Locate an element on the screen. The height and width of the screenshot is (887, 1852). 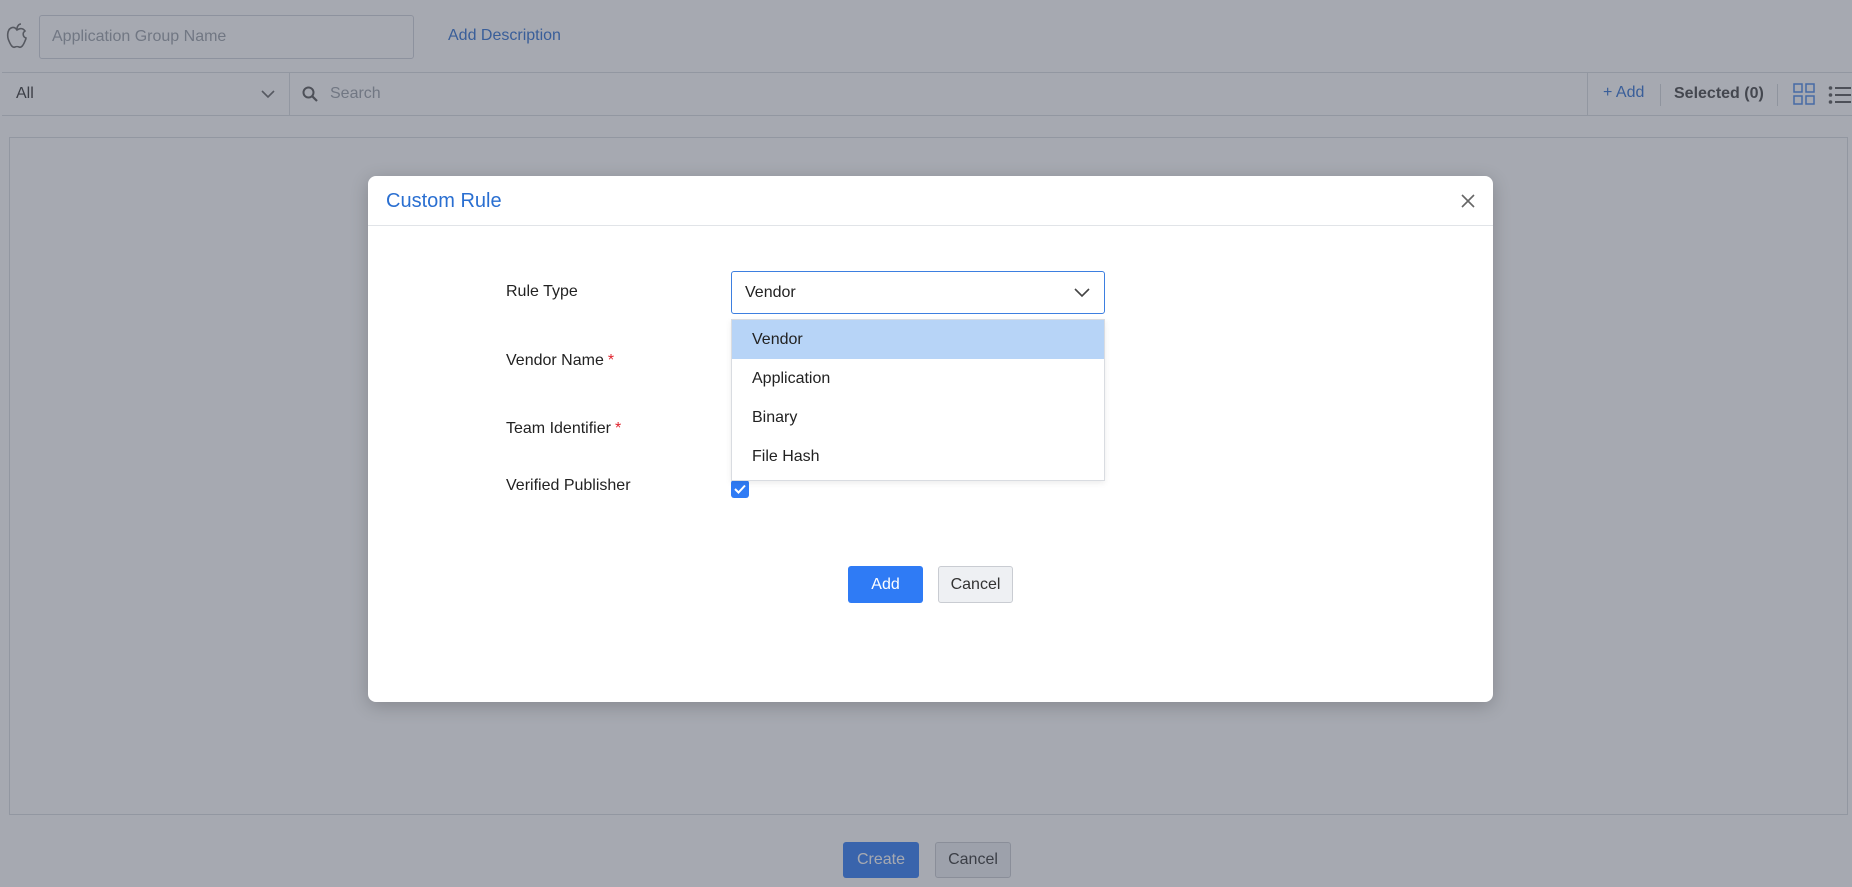
vendor-name-label: Vendor Name is located at coordinates (555, 360).